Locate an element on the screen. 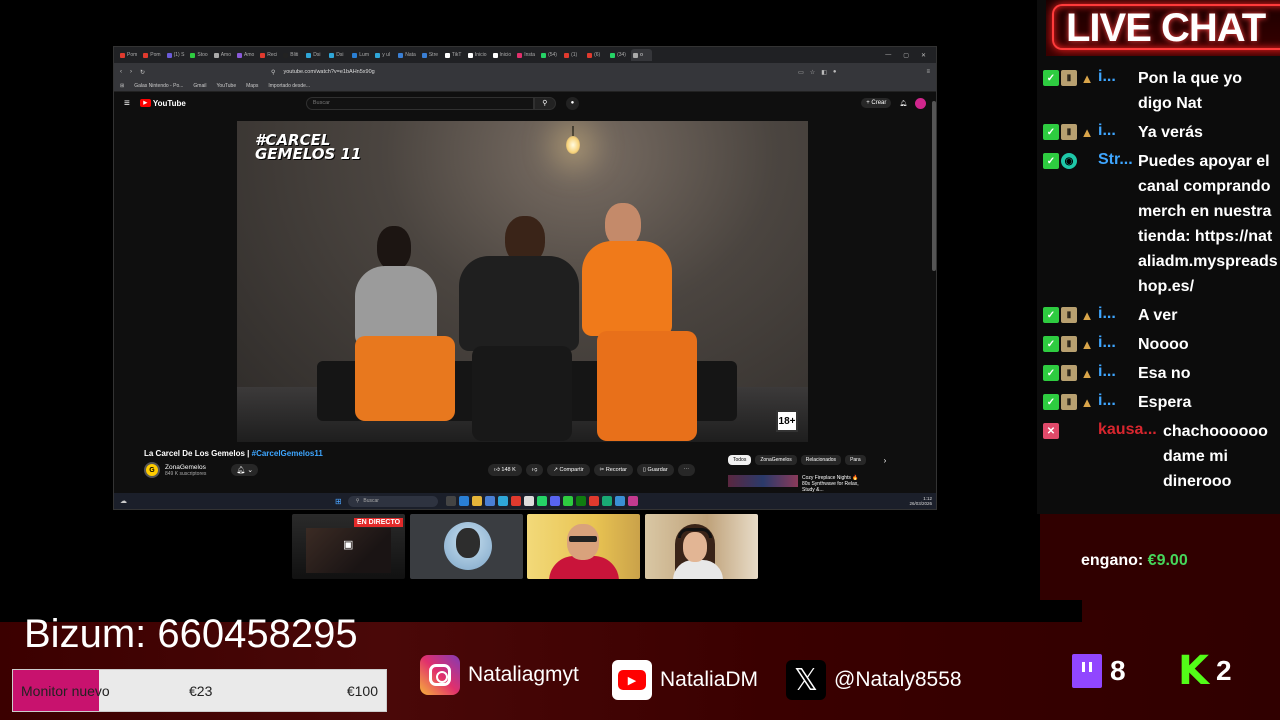 The height and width of the screenshot is (720, 1280). reload-icon: ↻ is located at coordinates (142, 72).